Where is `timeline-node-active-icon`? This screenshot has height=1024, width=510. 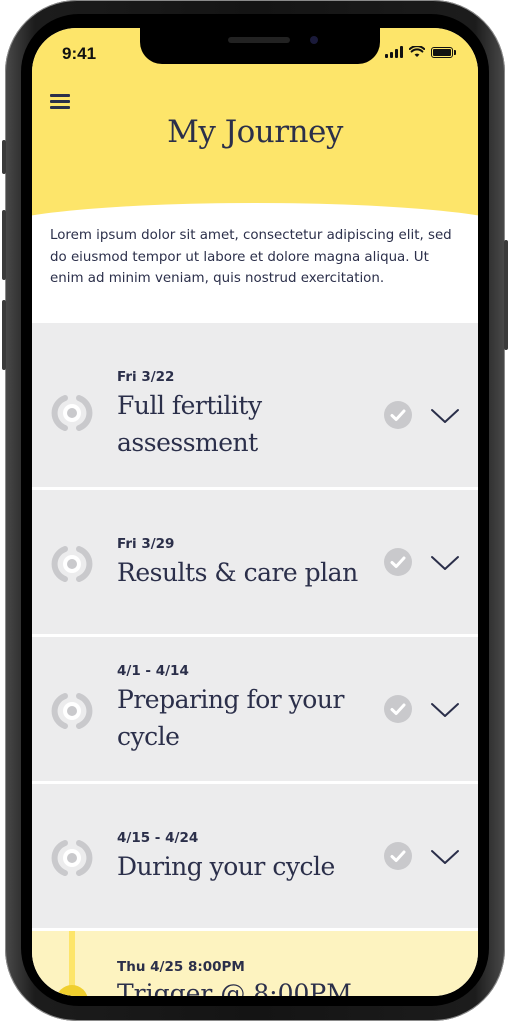
timeline-node-active-icon is located at coordinates (72, 990).